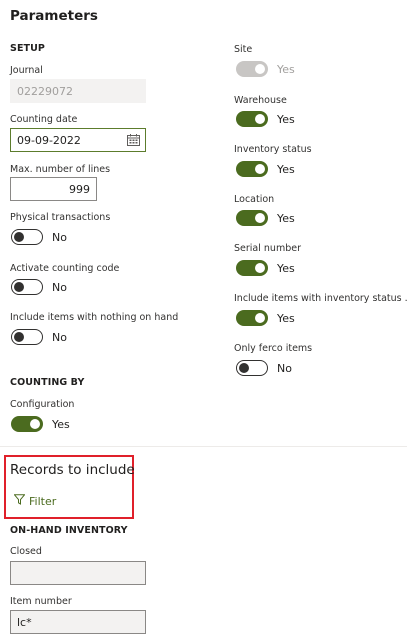 Image resolution: width=407 pixels, height=640 pixels. I want to click on filter-label: Filter, so click(43, 501).